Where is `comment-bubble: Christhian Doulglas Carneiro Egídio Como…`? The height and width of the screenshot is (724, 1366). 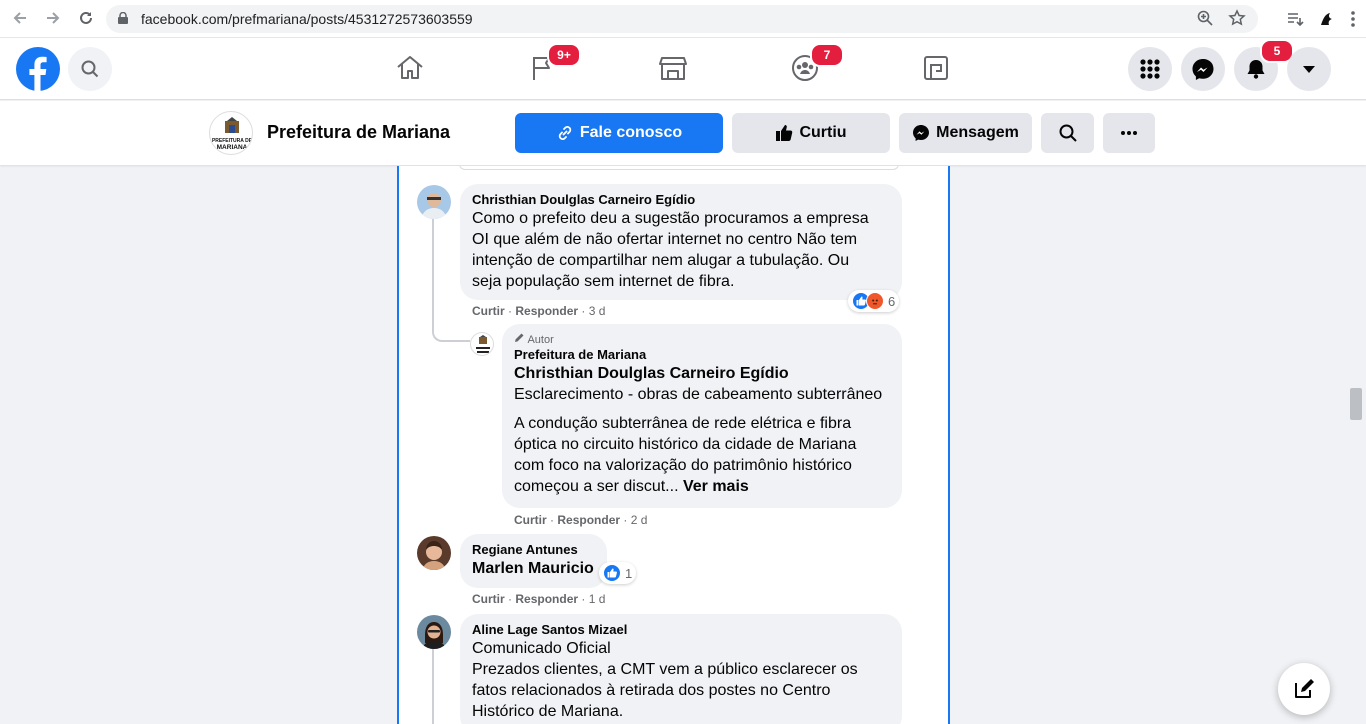
comment-bubble: Christhian Doulglas Carneiro Egídio Como… is located at coordinates (681, 242).